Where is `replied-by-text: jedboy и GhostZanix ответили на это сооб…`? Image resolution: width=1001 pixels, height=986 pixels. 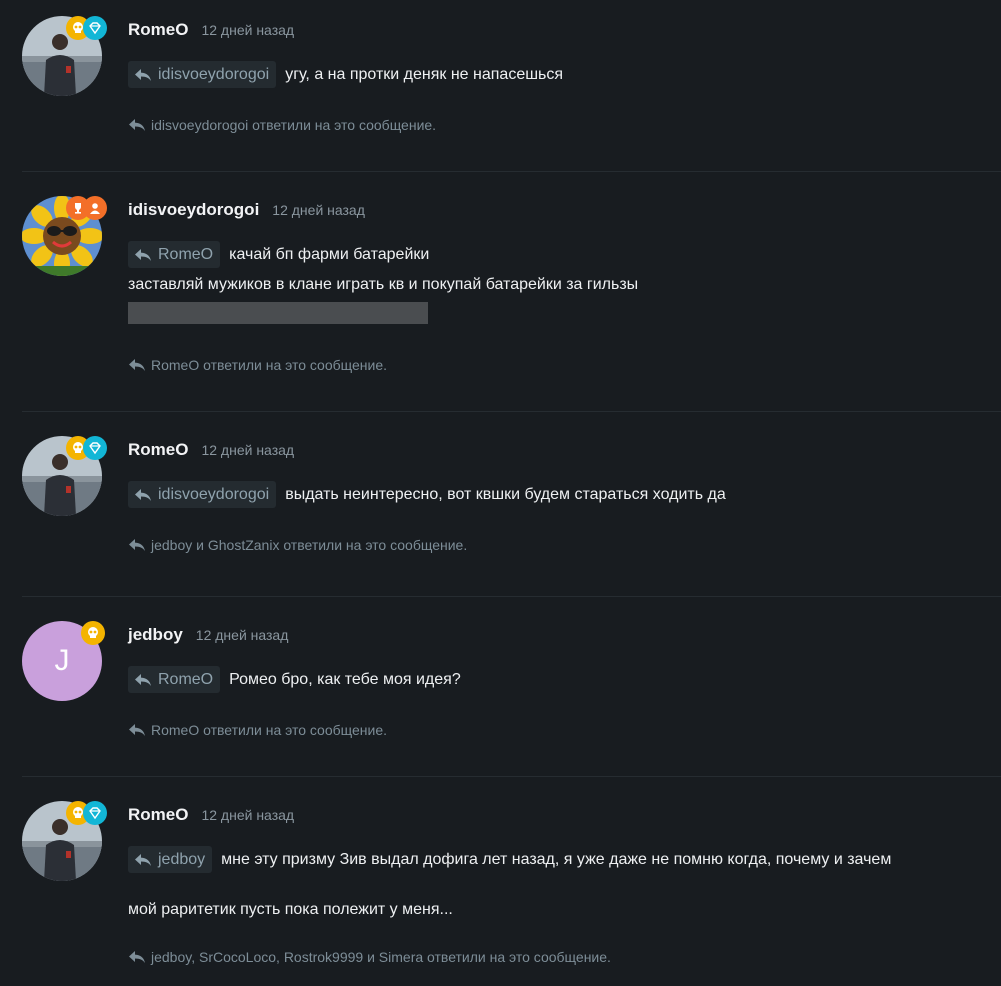 replied-by-text: jedboy и GhostZanix ответили на это сооб… is located at coordinates (309, 545).